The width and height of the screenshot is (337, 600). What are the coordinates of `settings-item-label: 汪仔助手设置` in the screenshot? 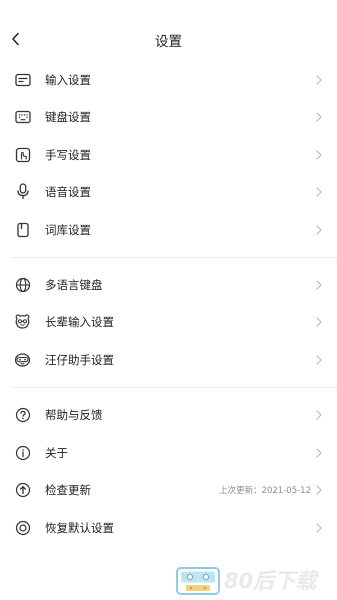 It's located at (79, 359).